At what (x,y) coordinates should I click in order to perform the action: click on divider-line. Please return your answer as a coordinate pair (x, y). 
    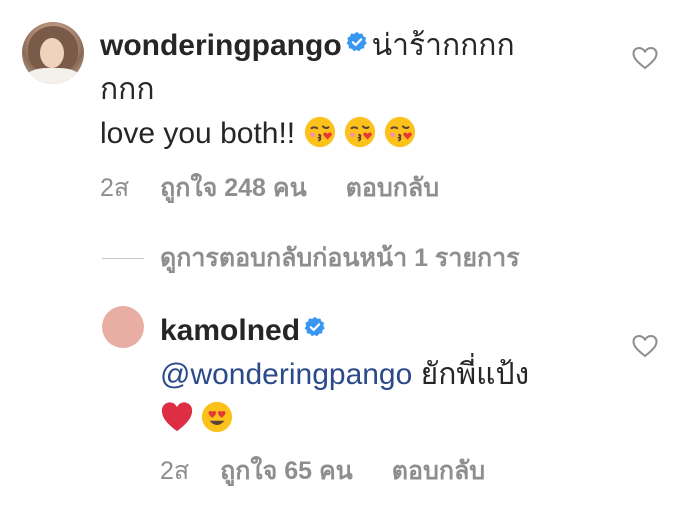
    Looking at the image, I should click on (123, 258).